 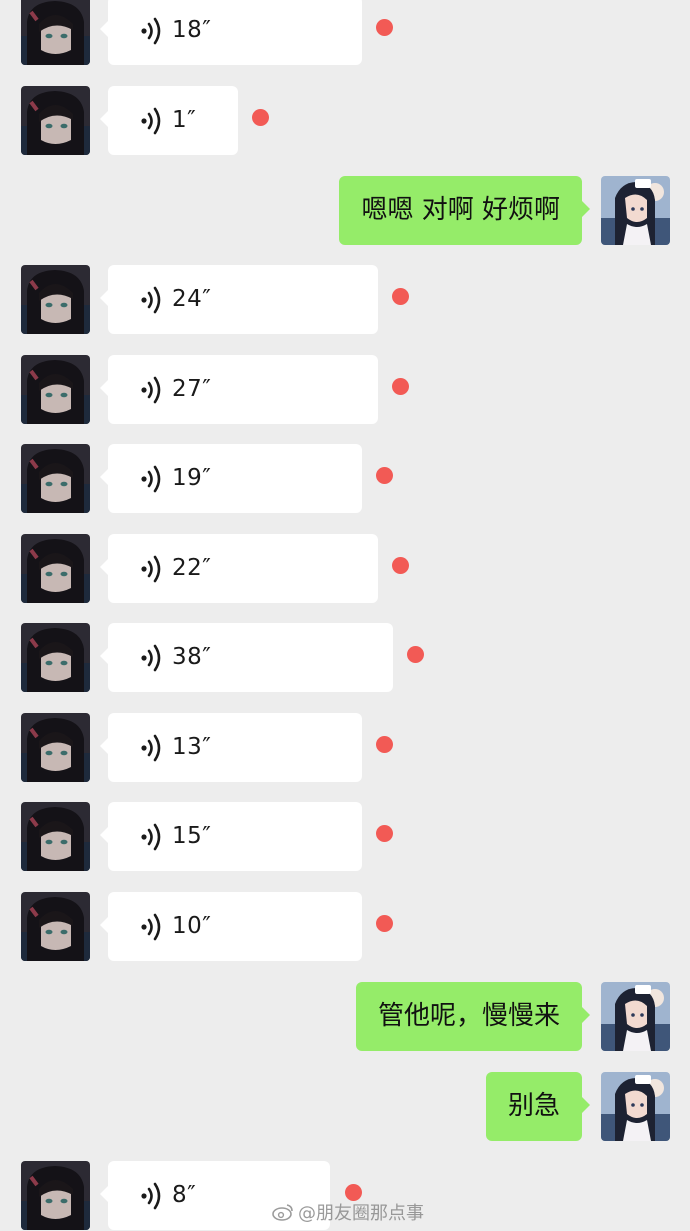 I want to click on voice-message-bubble: 22″, so click(x=239, y=568).